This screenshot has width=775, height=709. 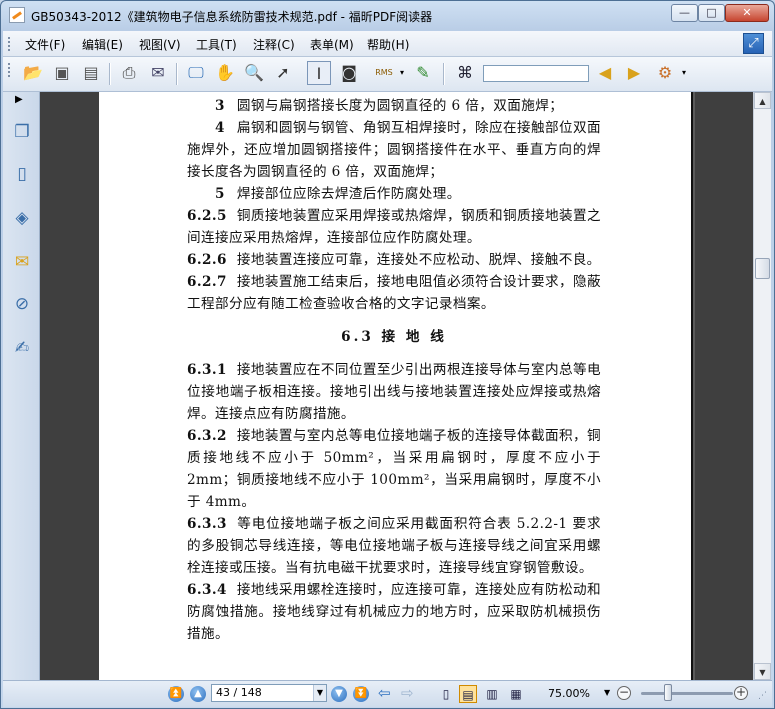 What do you see at coordinates (91, 73) in the screenshot?
I see `save-as-icon: ▤` at bounding box center [91, 73].